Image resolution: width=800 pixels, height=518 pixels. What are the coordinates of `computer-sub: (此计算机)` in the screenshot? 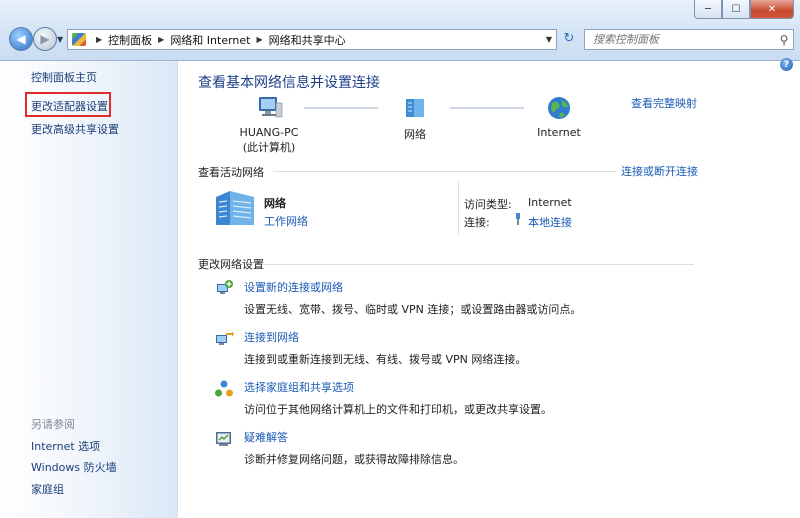 It's located at (269, 147).